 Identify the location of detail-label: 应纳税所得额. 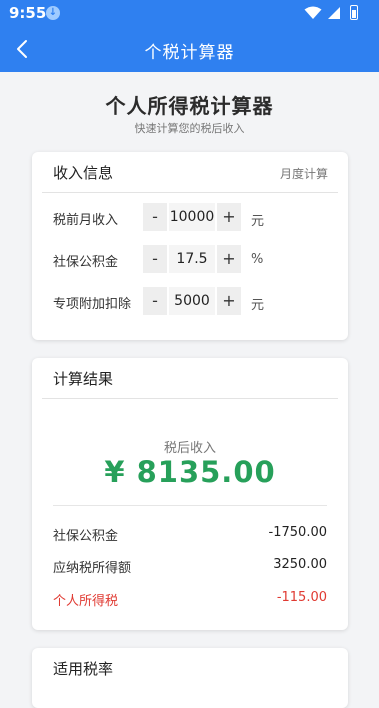
(92, 568).